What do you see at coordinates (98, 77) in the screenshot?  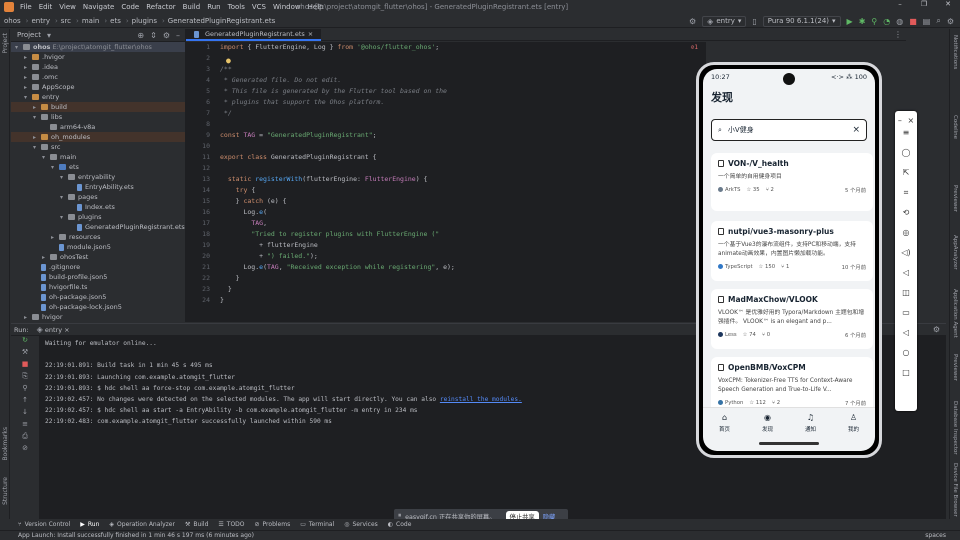 I see `tree-item: ▸ .omc` at bounding box center [98, 77].